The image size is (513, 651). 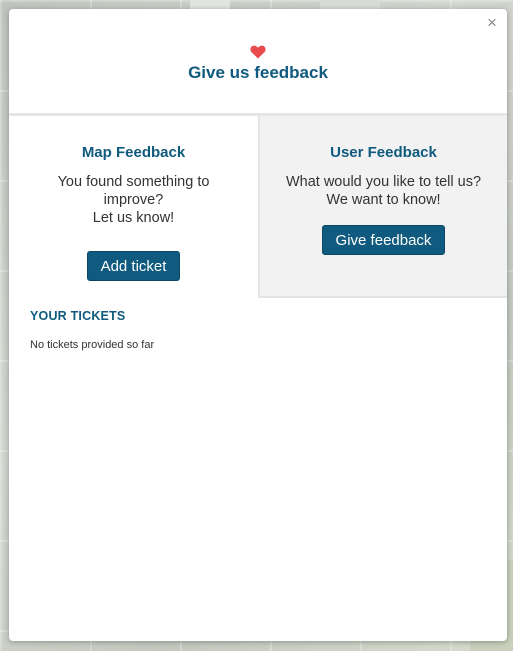 What do you see at coordinates (133, 266) in the screenshot?
I see `add-ticket-button: Add ticket` at bounding box center [133, 266].